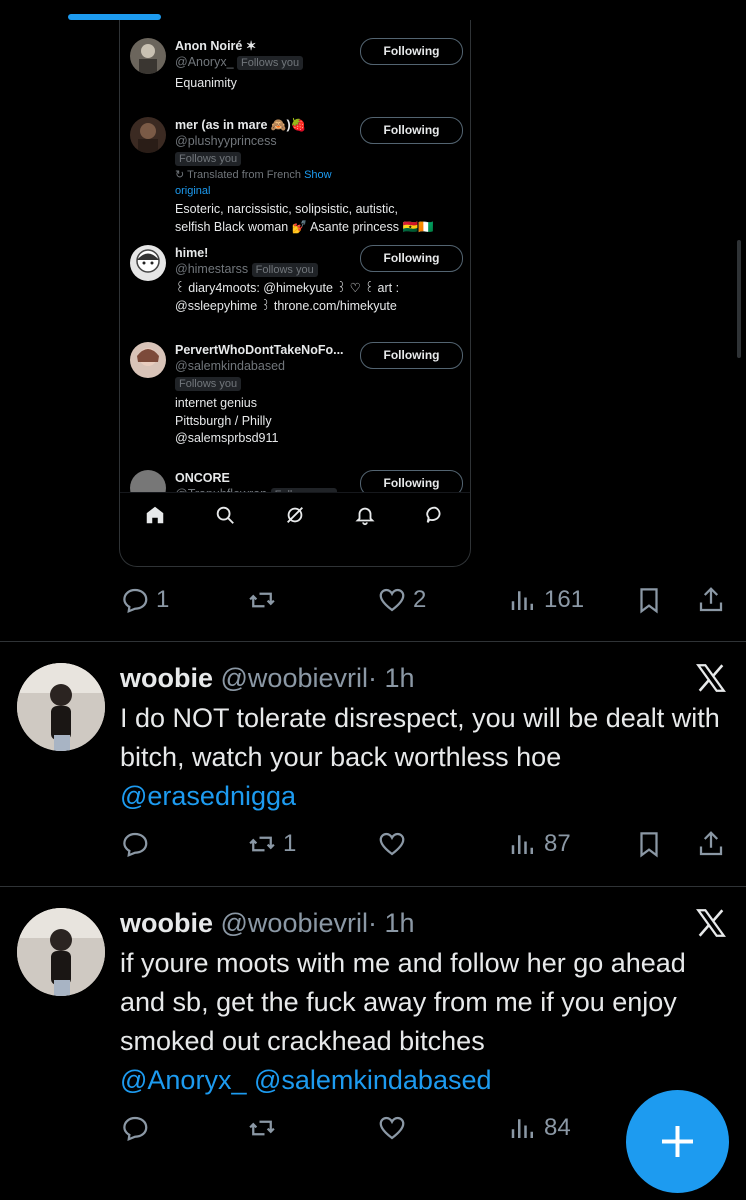  Describe the element at coordinates (373, 844) in the screenshot. I see `tweet-actions: 1 87` at that location.